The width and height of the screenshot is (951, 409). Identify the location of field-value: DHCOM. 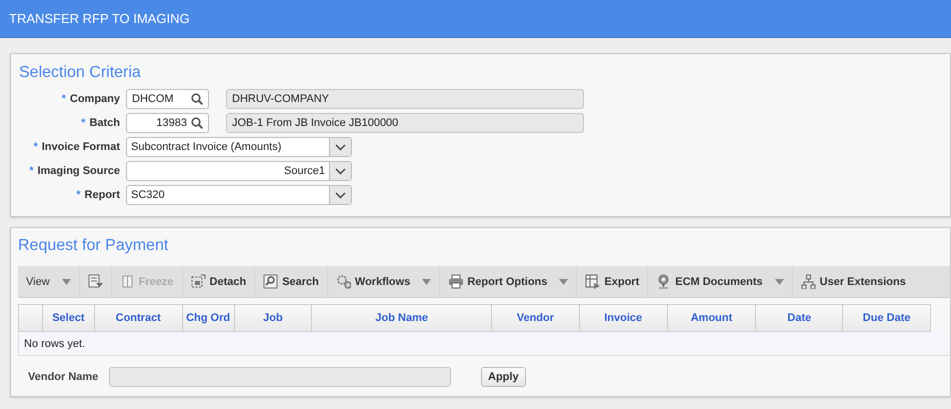
(153, 99).